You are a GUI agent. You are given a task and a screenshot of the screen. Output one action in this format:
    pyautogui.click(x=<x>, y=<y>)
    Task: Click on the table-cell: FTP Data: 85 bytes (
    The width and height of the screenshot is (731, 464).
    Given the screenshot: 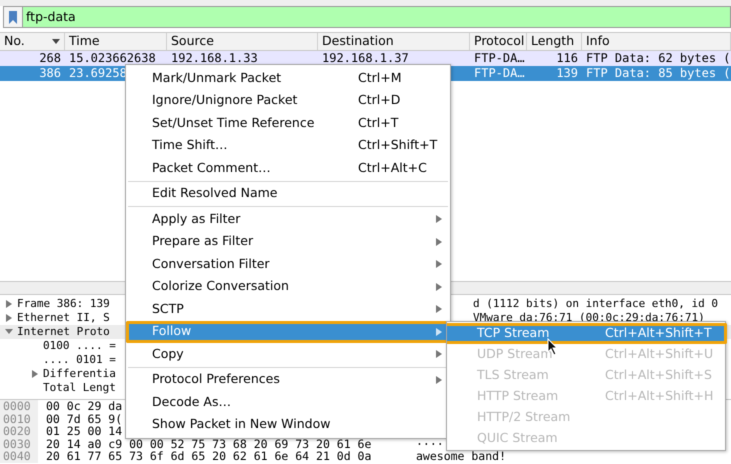 What is the action you would take?
    pyautogui.click(x=658, y=73)
    